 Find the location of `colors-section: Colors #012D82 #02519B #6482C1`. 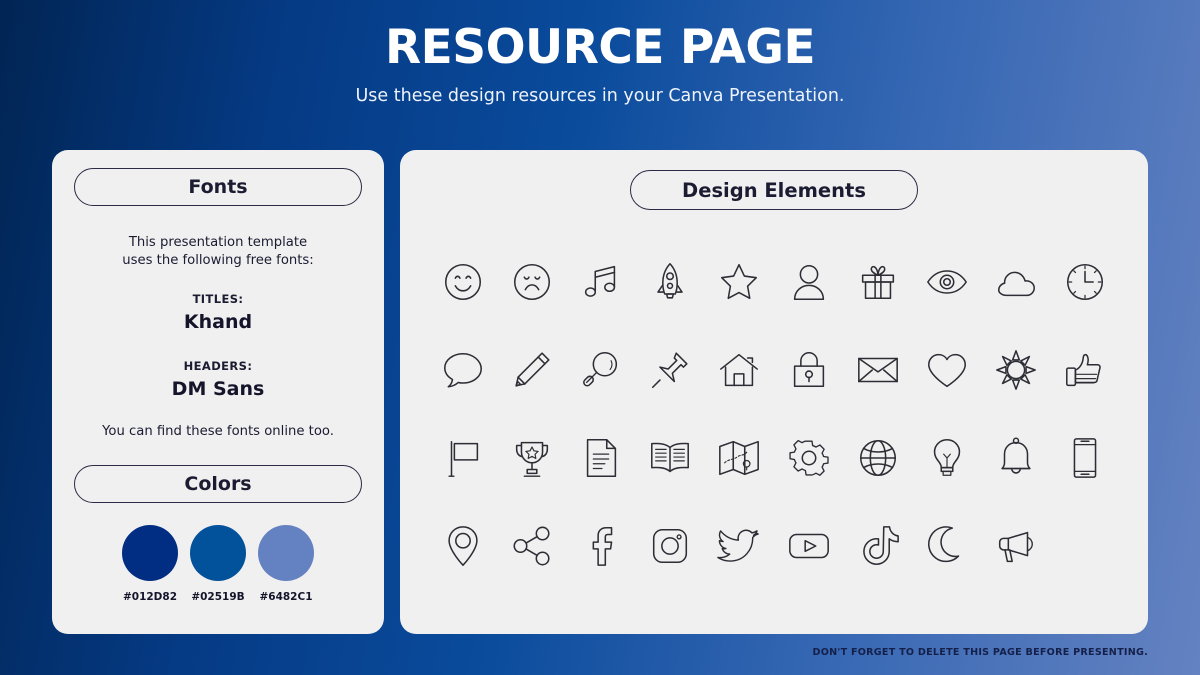

colors-section: Colors #012D82 #02519B #6482C1 is located at coordinates (218, 533).